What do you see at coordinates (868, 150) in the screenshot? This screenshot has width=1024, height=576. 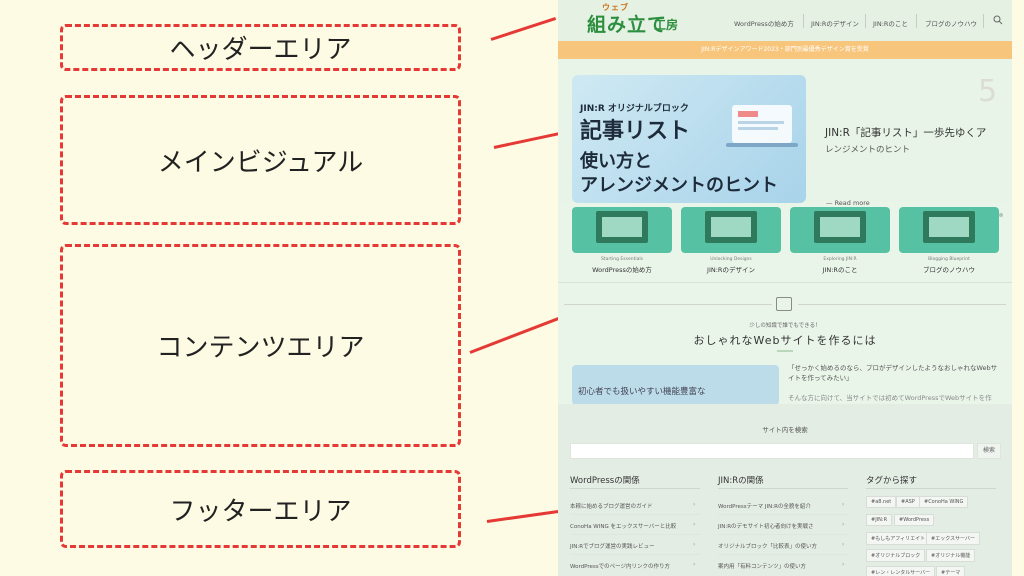 I see `slide-caption-sub: レンジメントのヒント` at bounding box center [868, 150].